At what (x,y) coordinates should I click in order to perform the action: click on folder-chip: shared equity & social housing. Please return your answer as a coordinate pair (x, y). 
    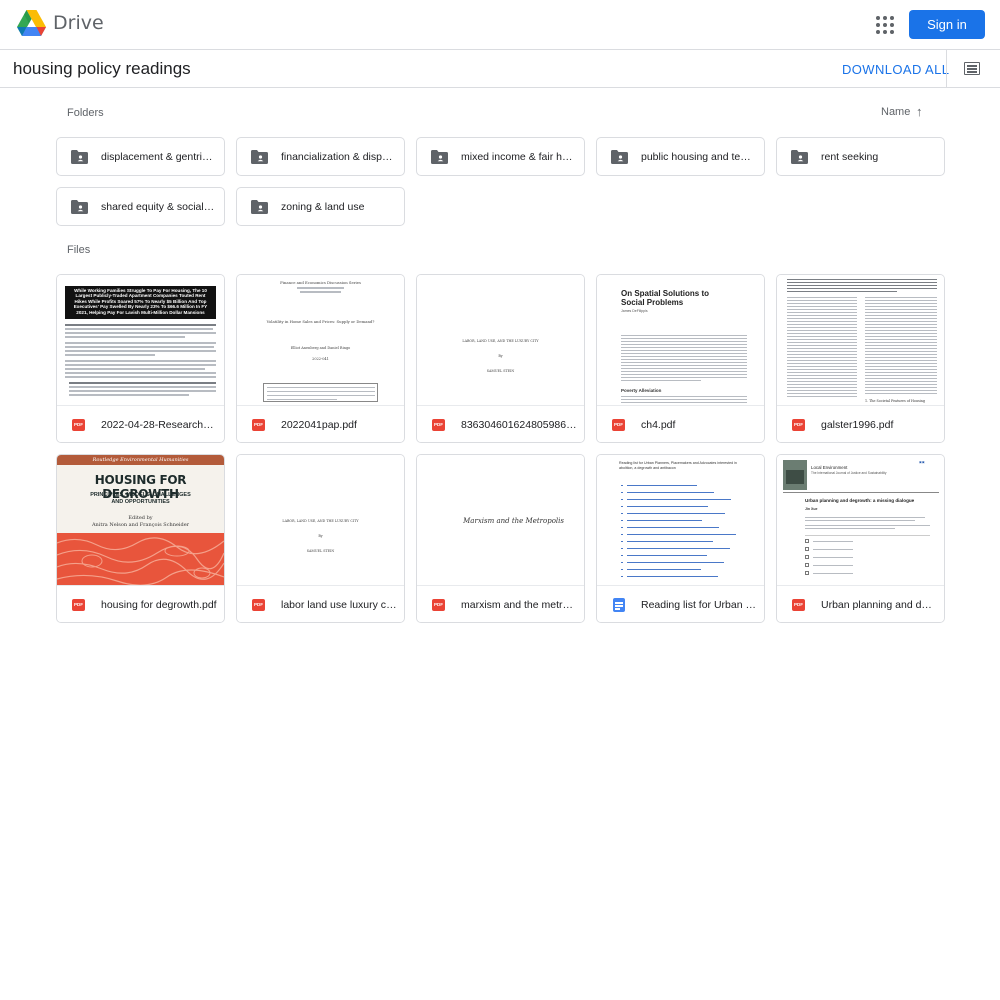
    Looking at the image, I should click on (140, 206).